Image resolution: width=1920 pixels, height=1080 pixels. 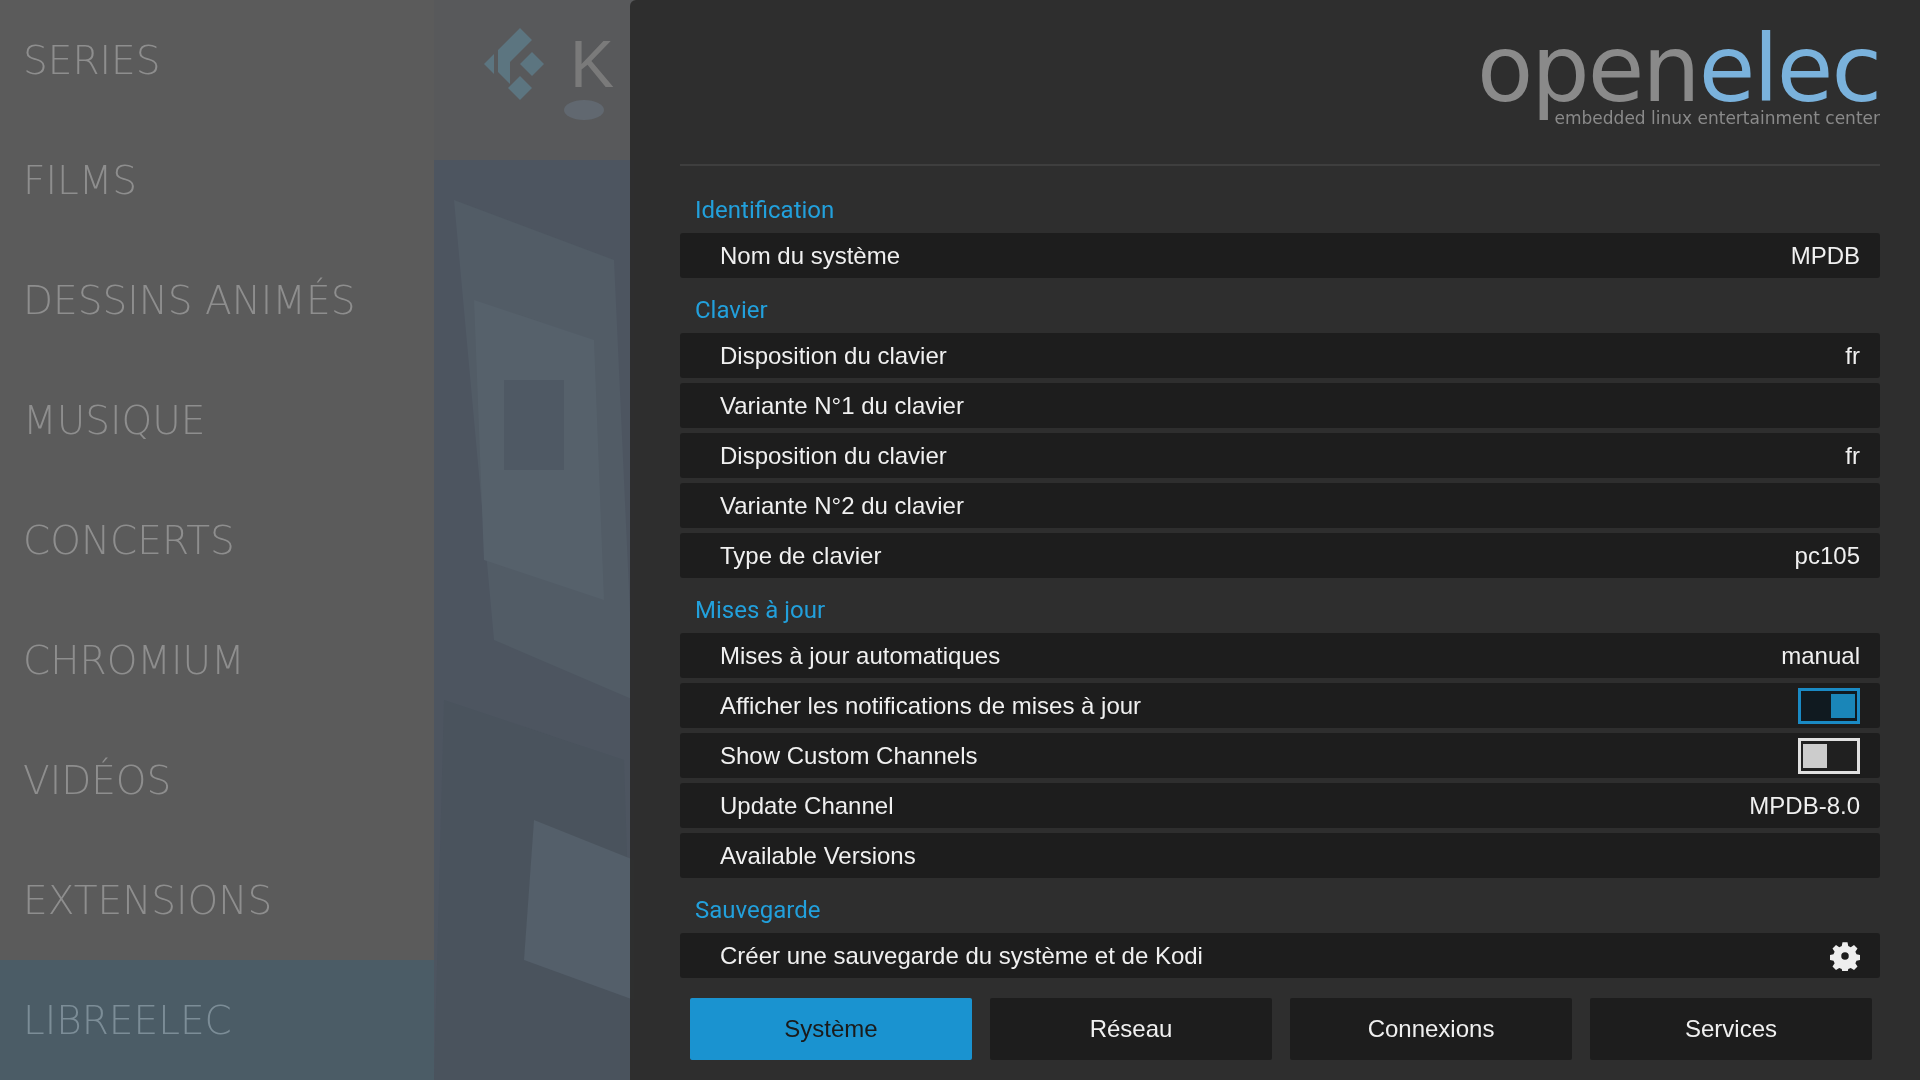 I want to click on section-heading: Identification, so click(x=765, y=210).